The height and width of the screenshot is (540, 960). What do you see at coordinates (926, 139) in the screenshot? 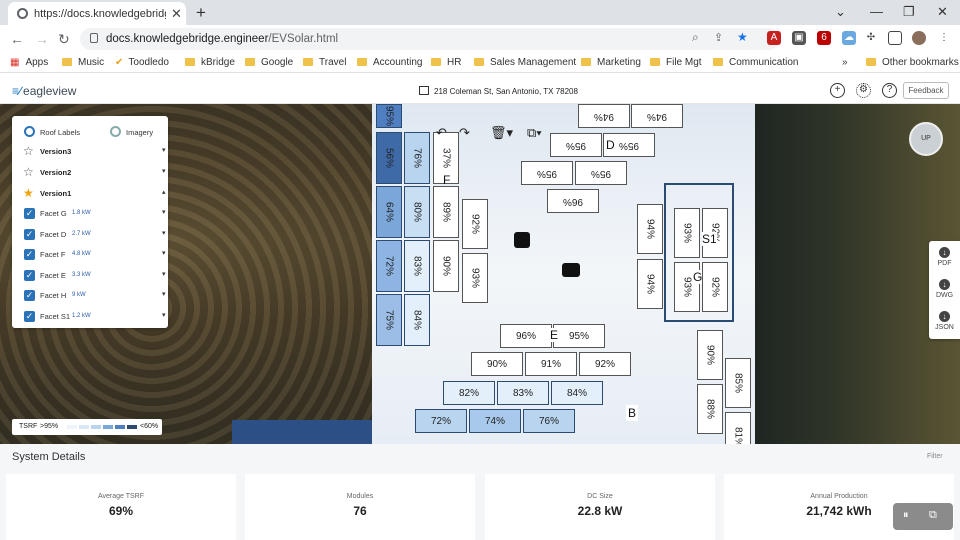
I see `compass-up-button: UP` at bounding box center [926, 139].